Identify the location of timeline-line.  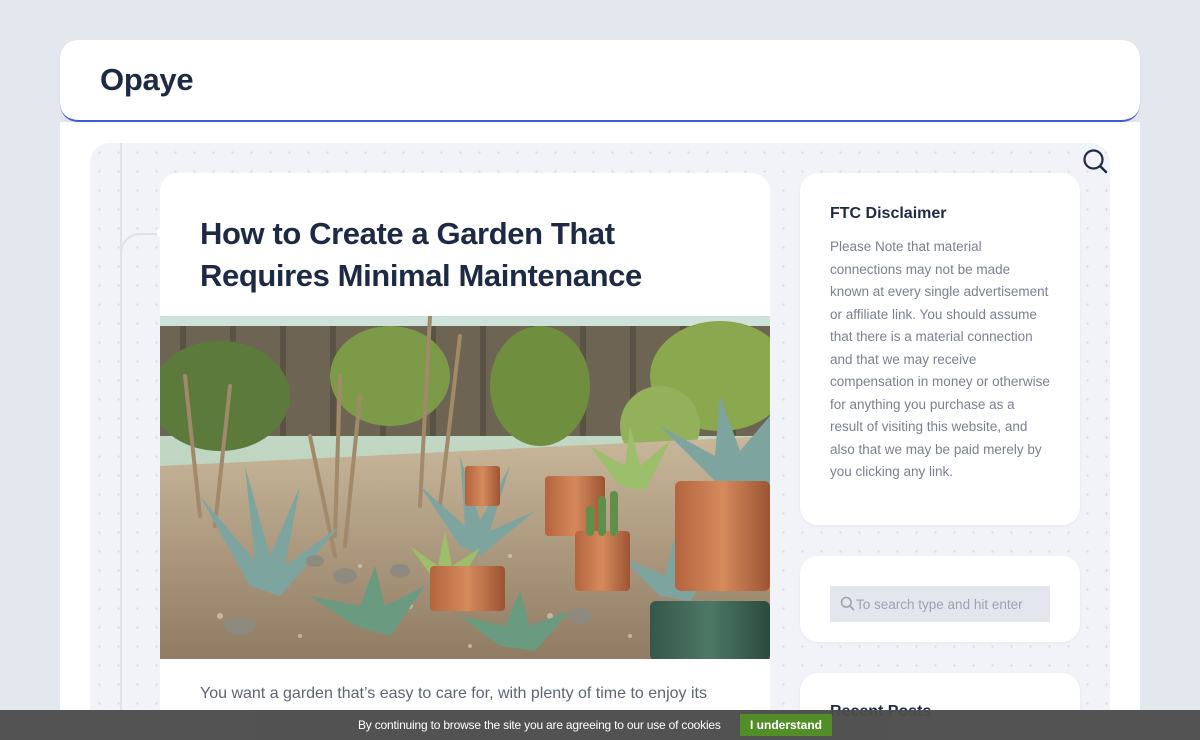
(121, 441).